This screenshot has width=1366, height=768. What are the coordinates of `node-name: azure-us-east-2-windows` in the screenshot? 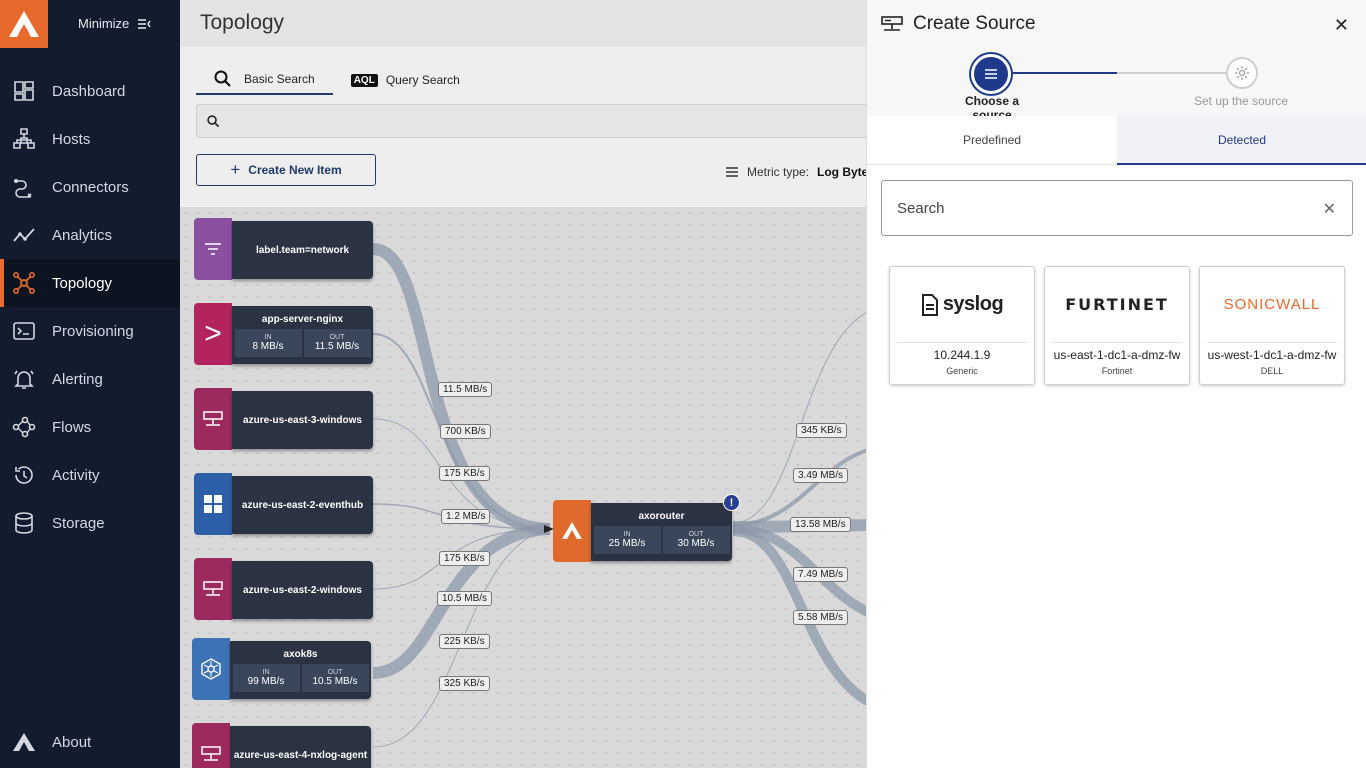 It's located at (302, 590).